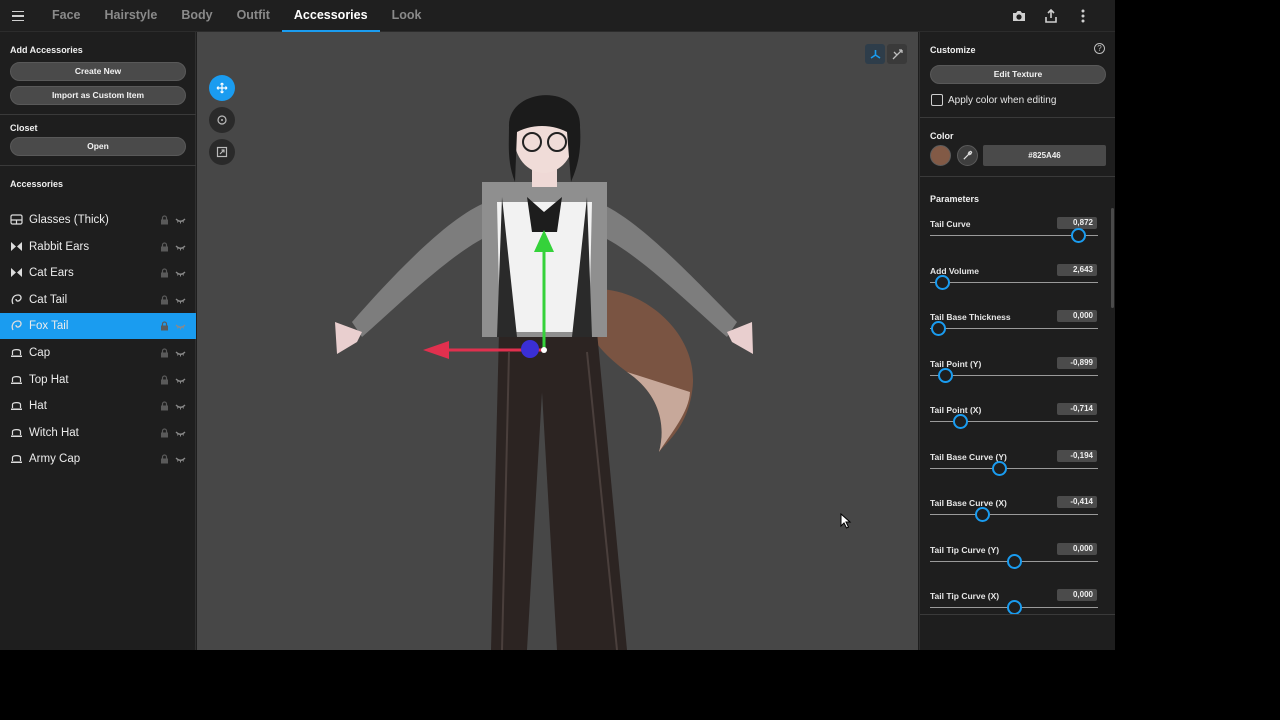 The image size is (1280, 720). I want to click on param-tail-base-curve-y: Tail Base Curve (Y) -0,194, so click(1014, 472).